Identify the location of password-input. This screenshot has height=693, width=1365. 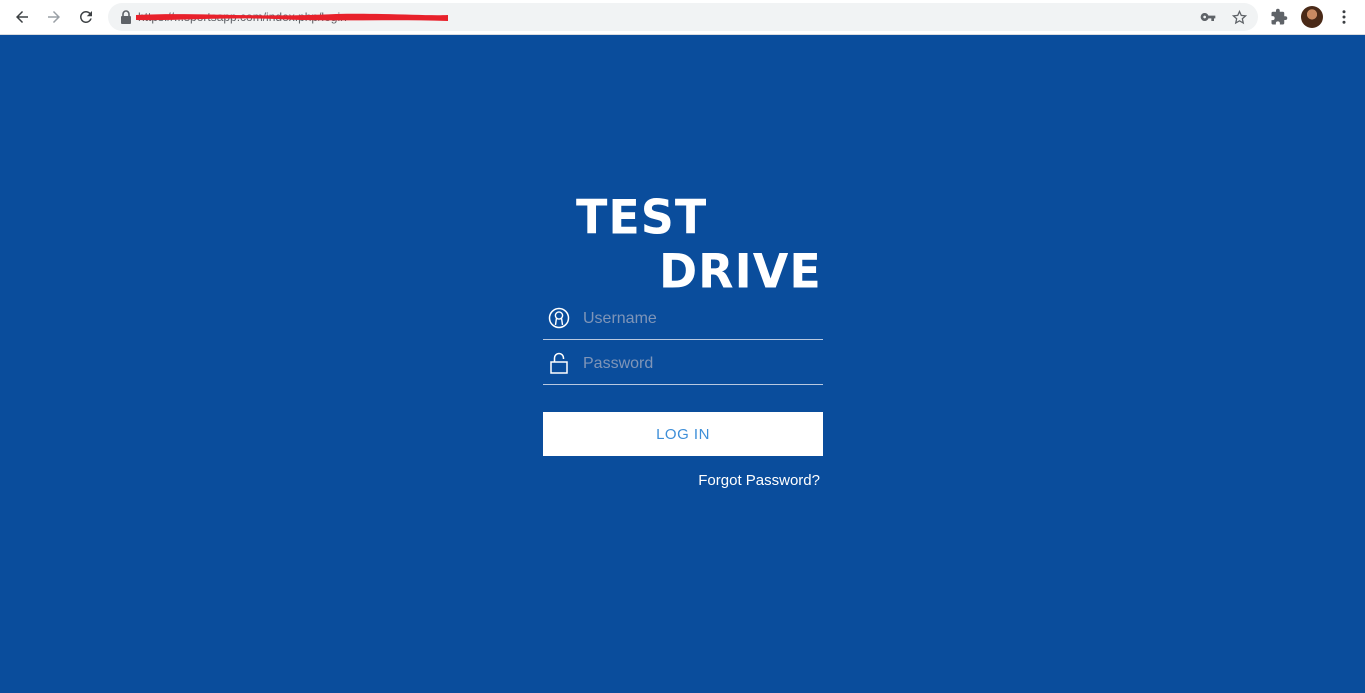
(700, 364).